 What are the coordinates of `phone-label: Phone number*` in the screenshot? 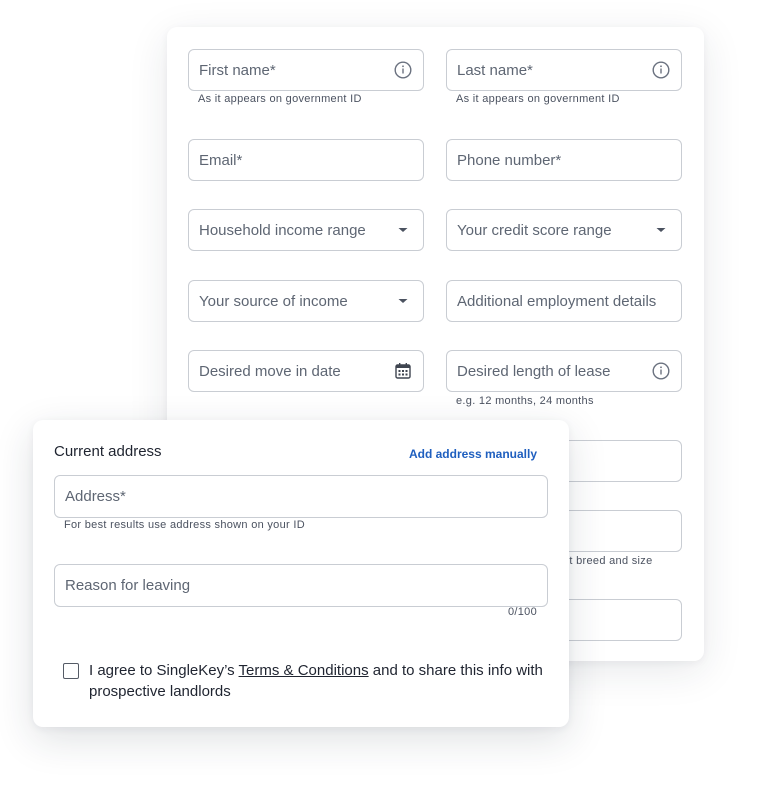 It's located at (509, 160).